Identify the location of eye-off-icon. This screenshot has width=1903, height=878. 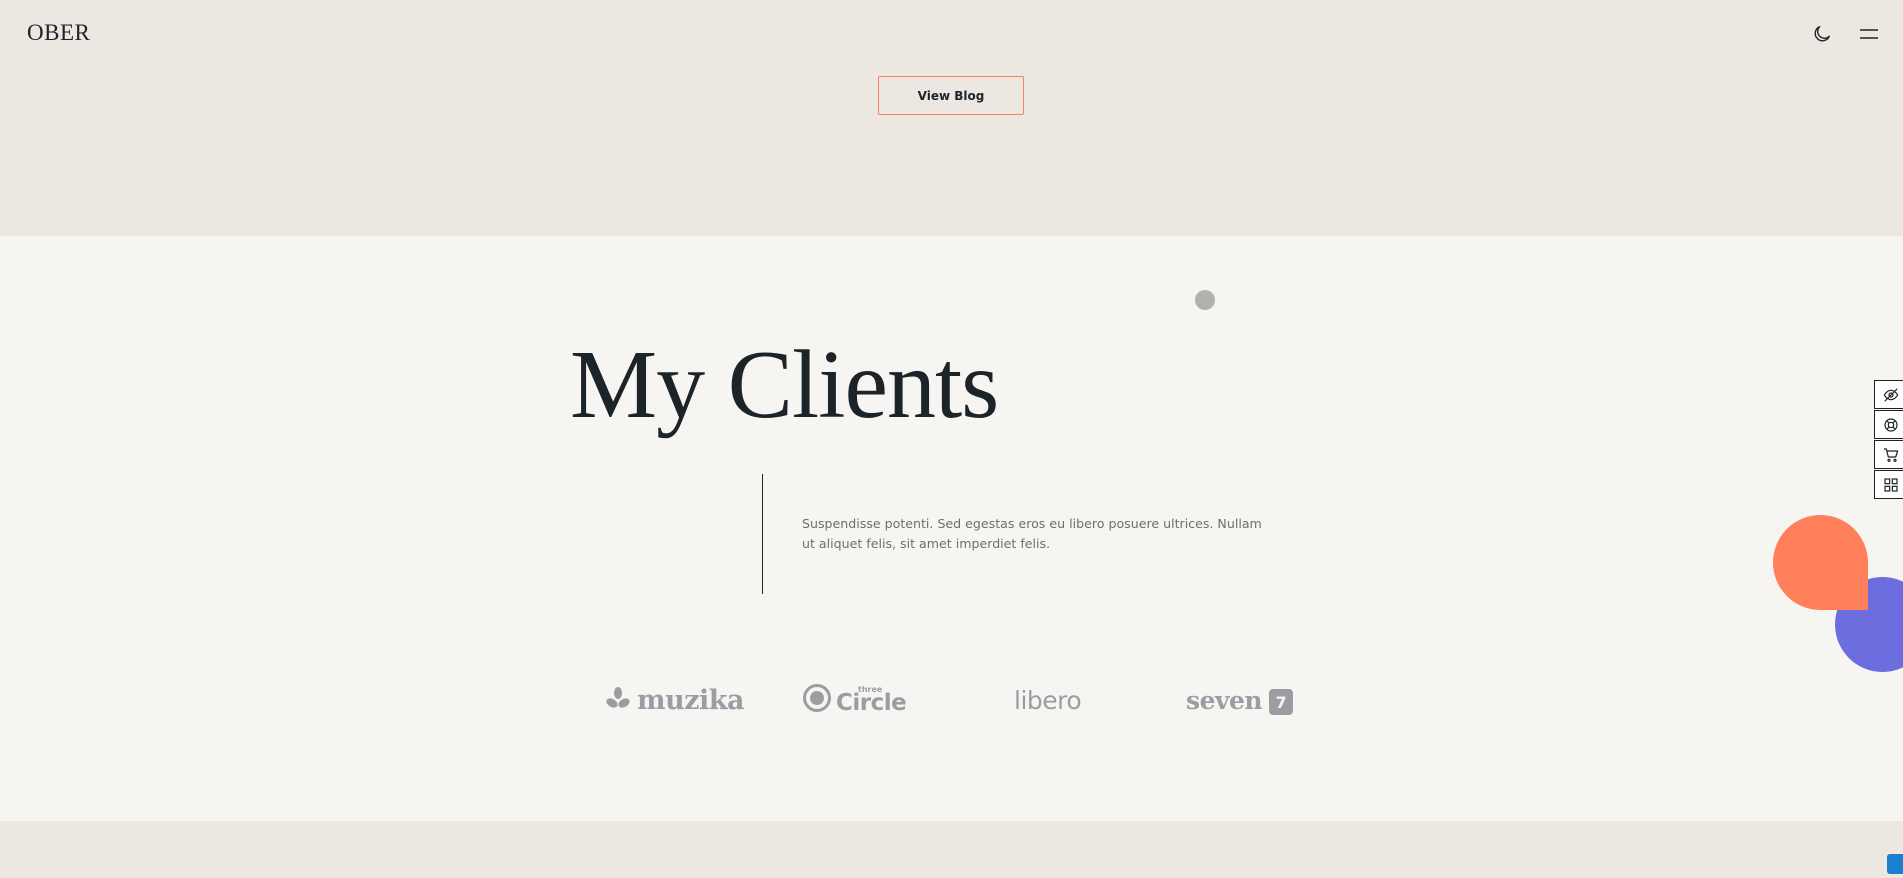
(1888, 394).